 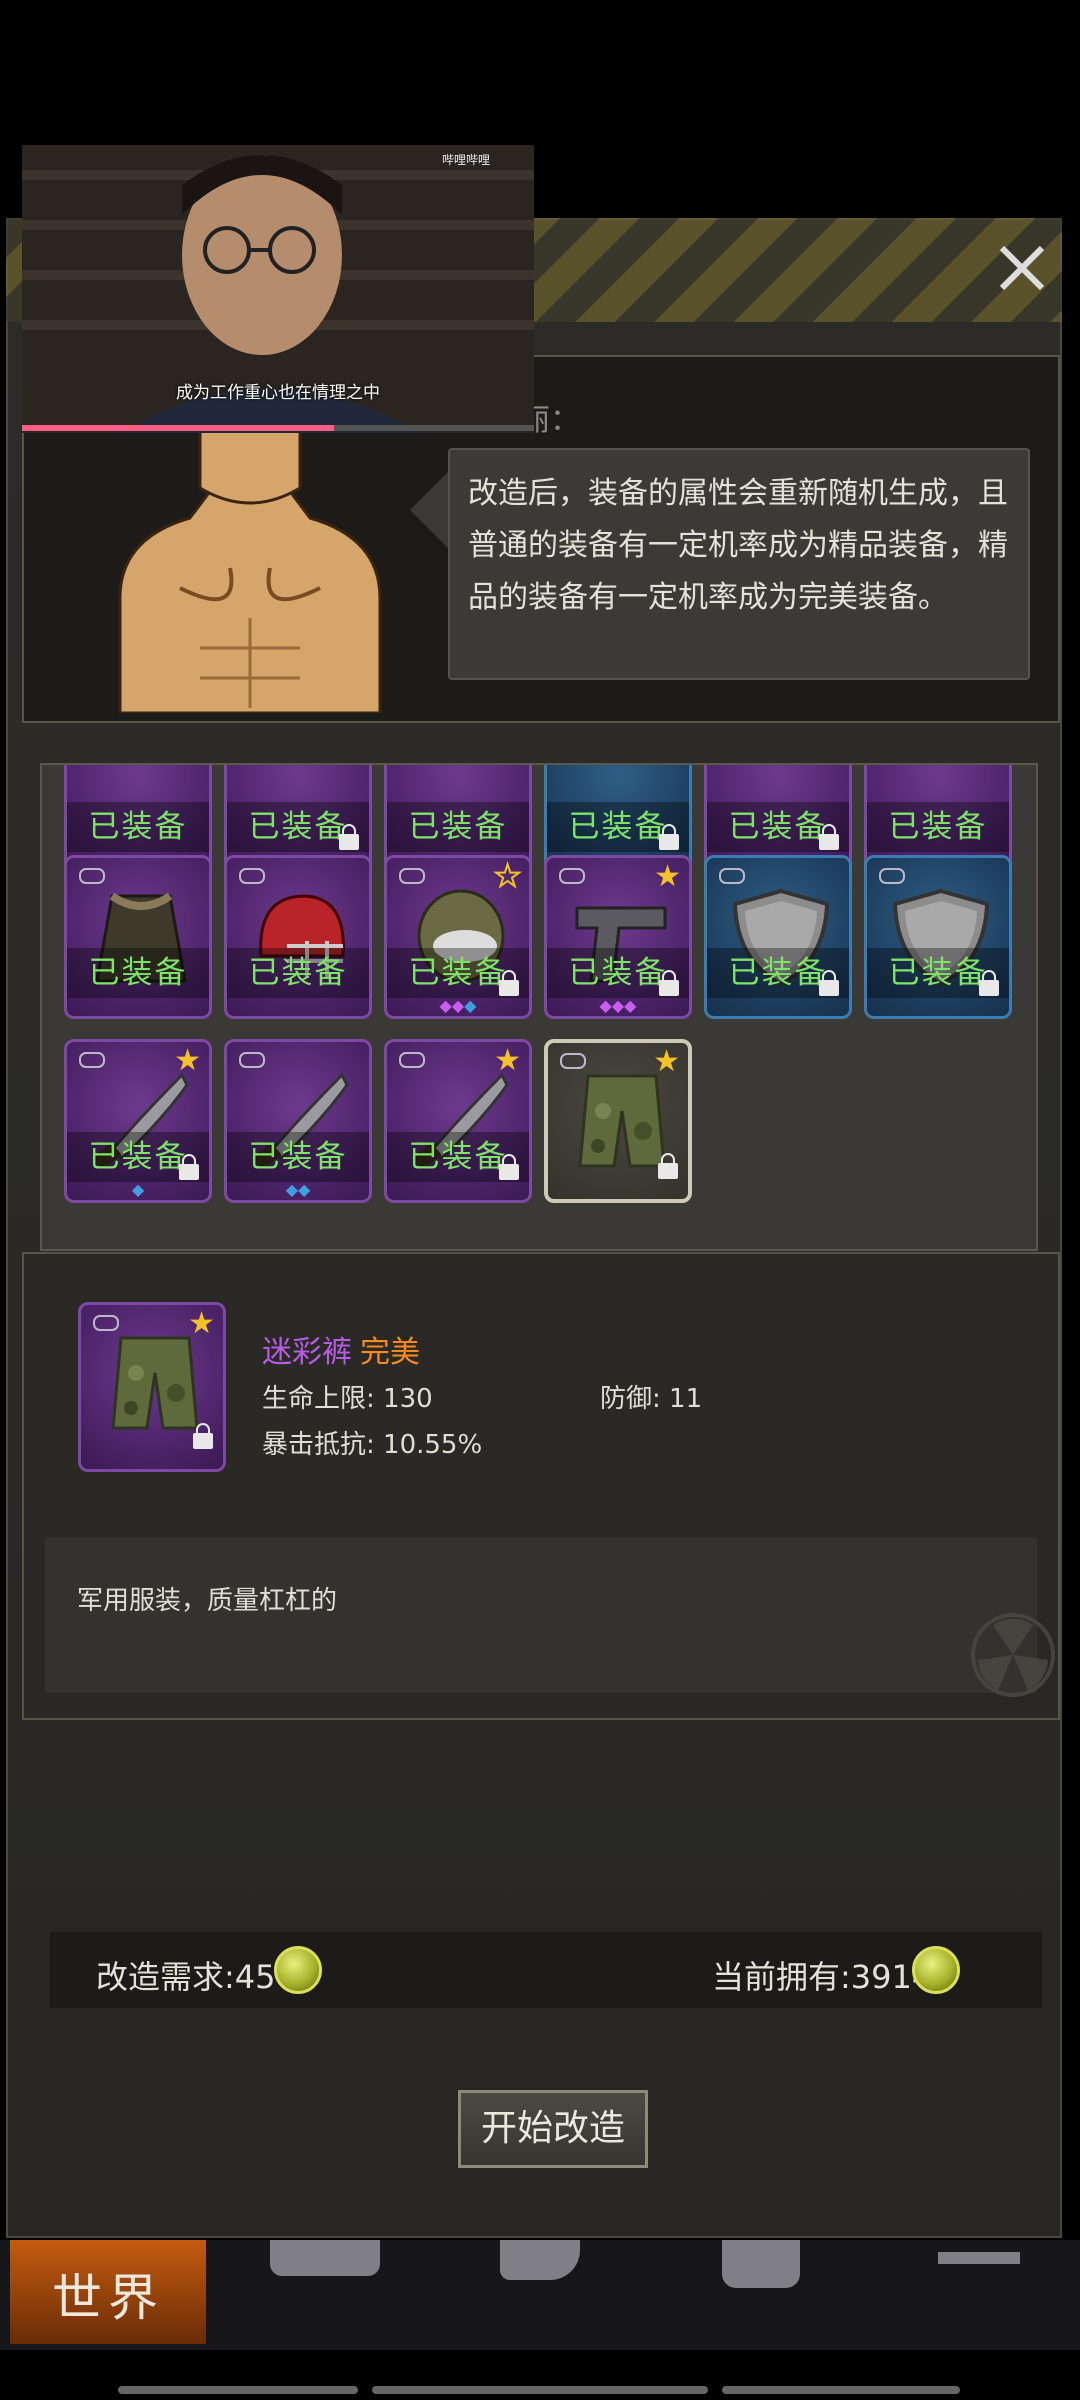 I want to click on owned-currency: 当前拥有:3914, so click(x=822, y=1977).